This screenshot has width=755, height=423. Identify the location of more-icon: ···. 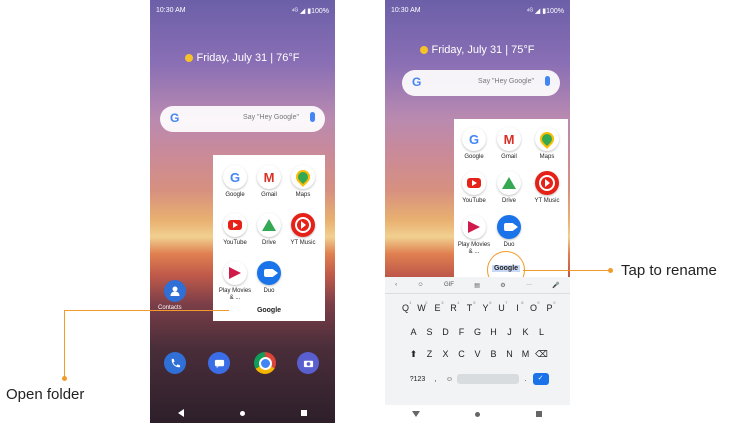
(529, 285).